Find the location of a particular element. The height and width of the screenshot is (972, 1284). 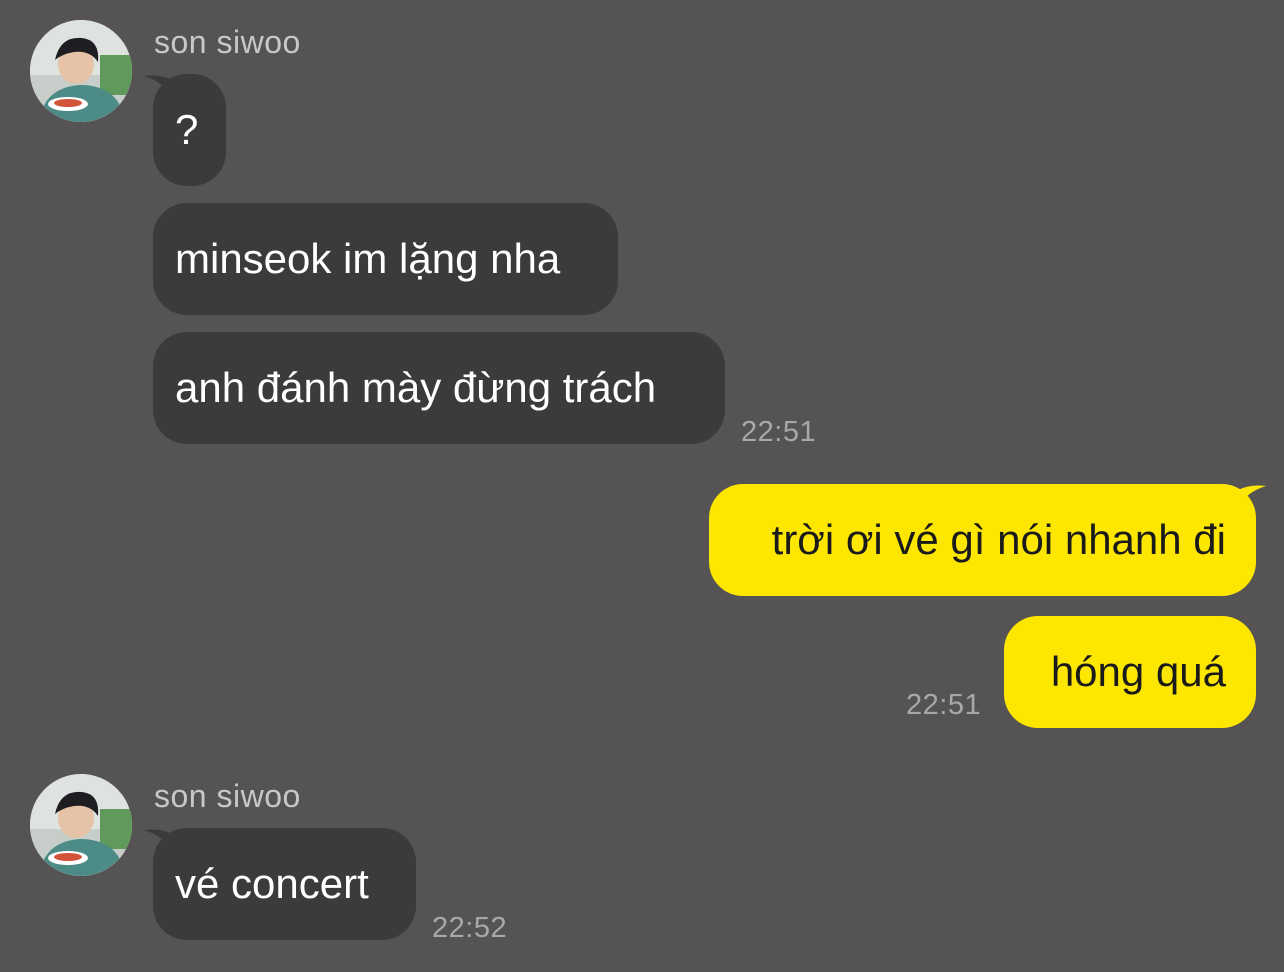

message-text: ? is located at coordinates (187, 129).